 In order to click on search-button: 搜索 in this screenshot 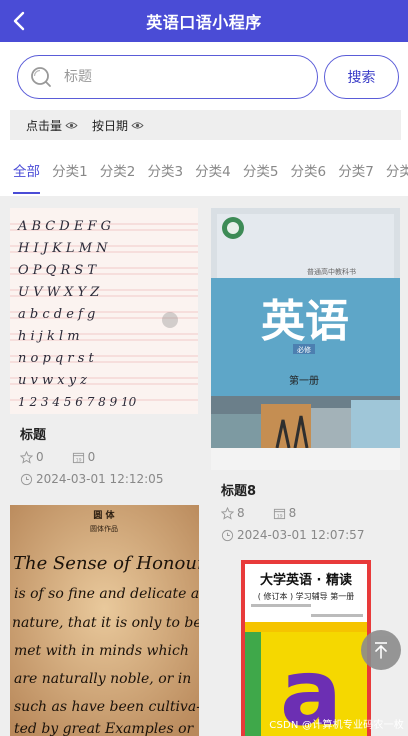, I will do `click(361, 77)`.